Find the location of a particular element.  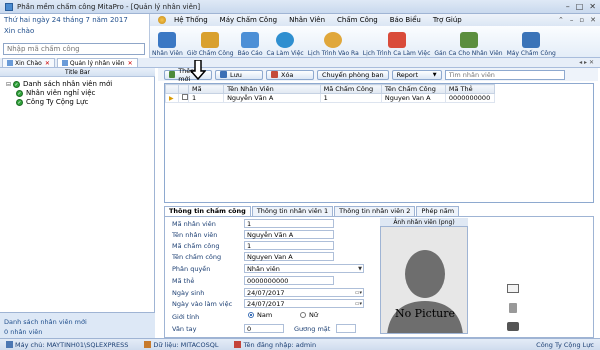

start-date-field: 24/07/2017 ▭▾ is located at coordinates (304, 303).